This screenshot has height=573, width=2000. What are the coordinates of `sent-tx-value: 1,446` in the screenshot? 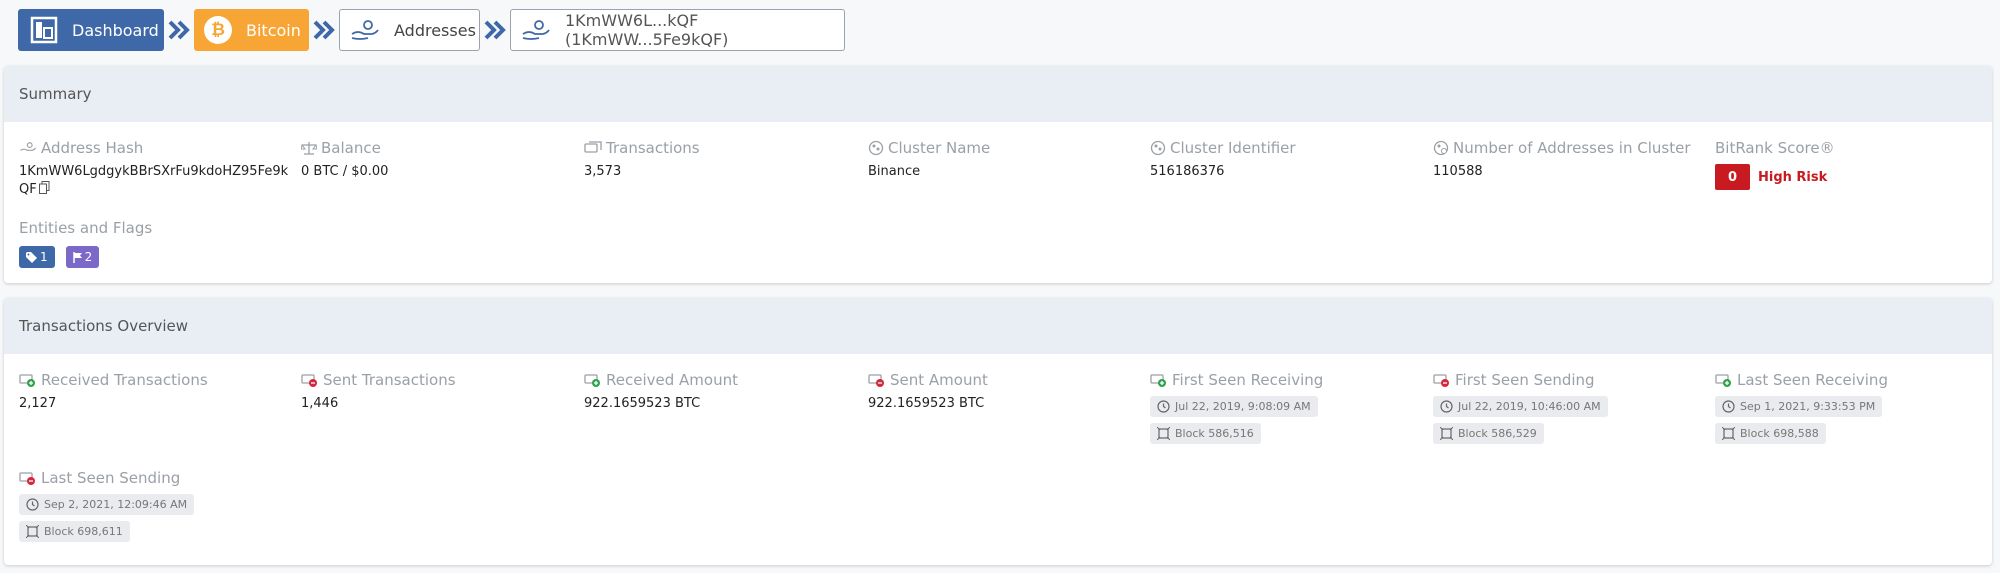 It's located at (320, 403).